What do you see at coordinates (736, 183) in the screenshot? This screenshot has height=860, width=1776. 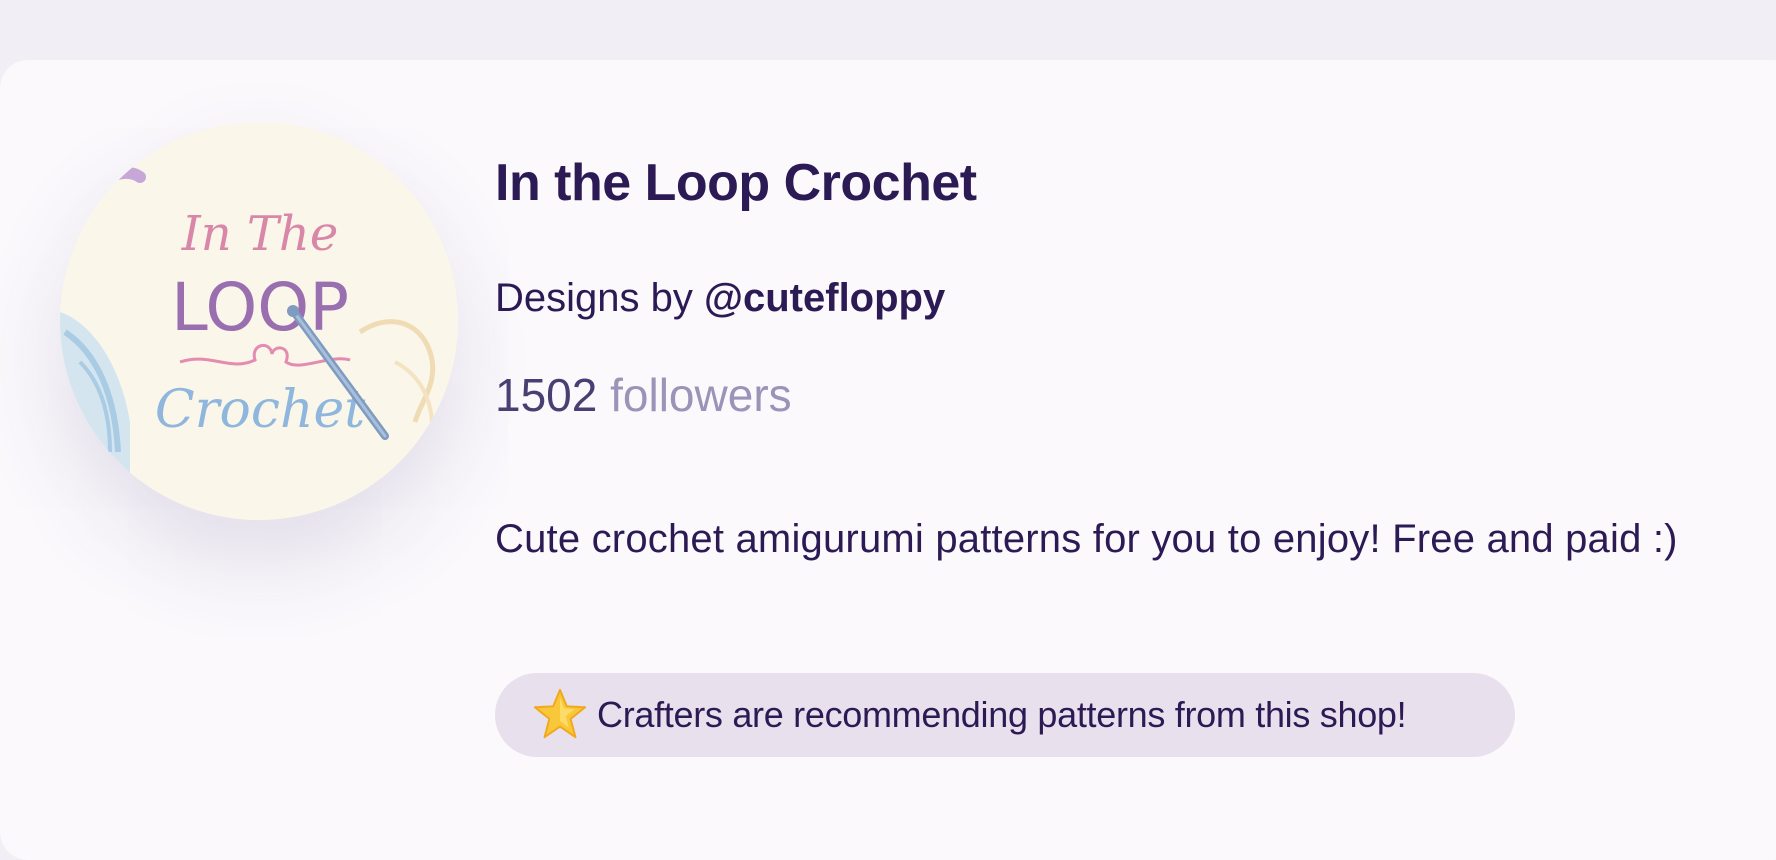 I see `shop-name: In the Loop Crochet` at bounding box center [736, 183].